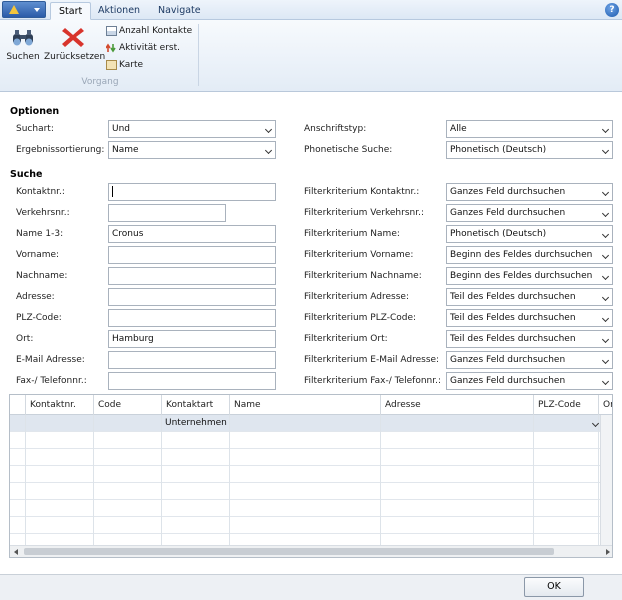  I want to click on result-sort-select: Name, so click(192, 150).